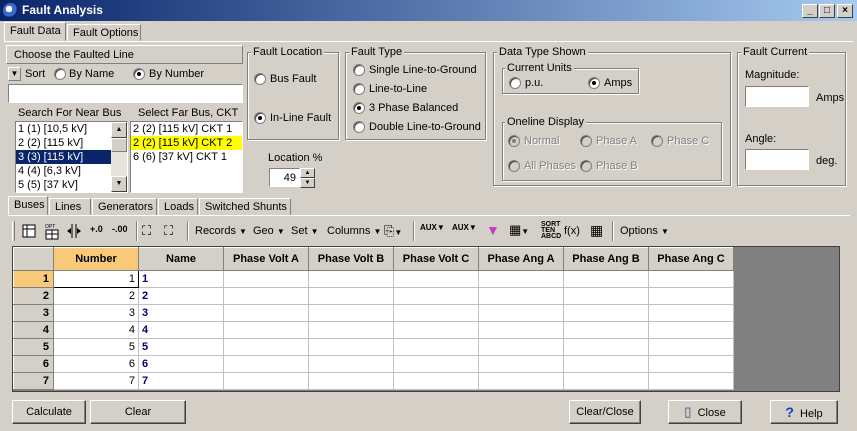 The height and width of the screenshot is (431, 857). I want to click on clear-close-button: Clear/Close, so click(605, 412).